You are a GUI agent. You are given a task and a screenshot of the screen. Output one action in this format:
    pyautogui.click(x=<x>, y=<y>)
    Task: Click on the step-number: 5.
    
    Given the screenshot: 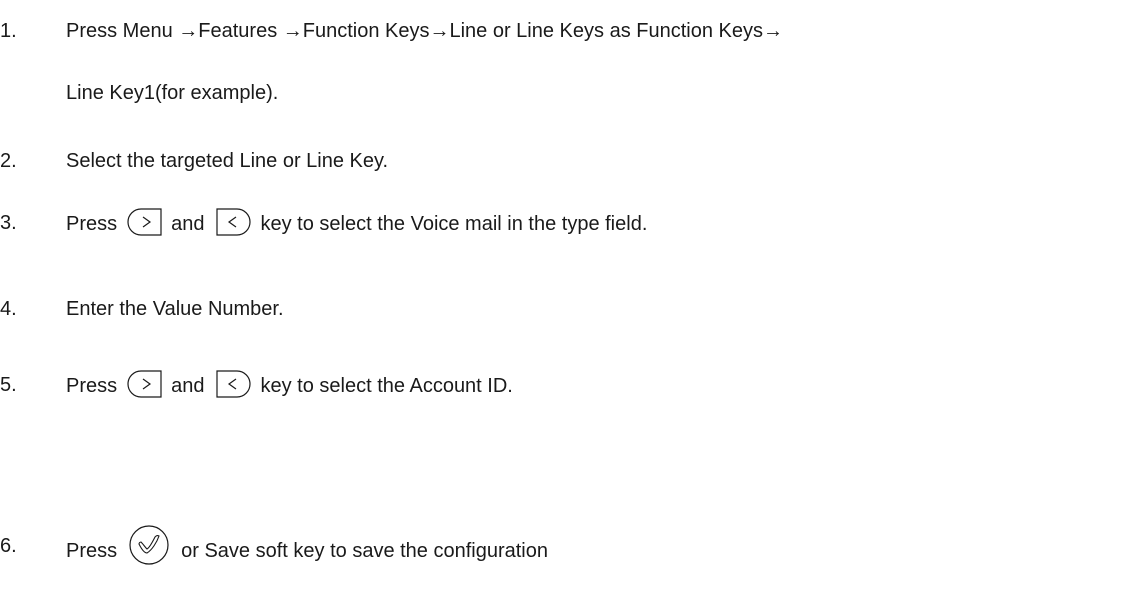 What is the action you would take?
    pyautogui.click(x=8, y=385)
    